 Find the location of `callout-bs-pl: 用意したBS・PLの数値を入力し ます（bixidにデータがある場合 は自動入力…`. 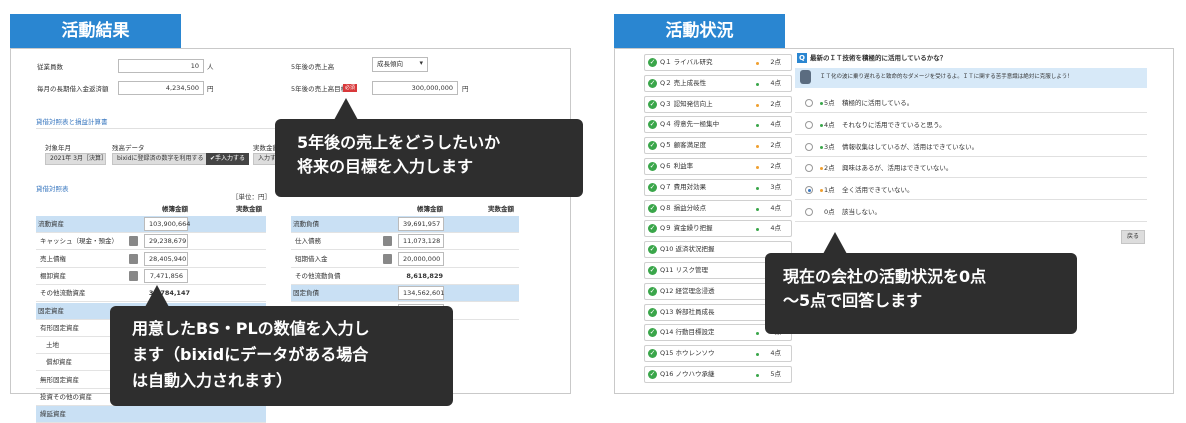

callout-bs-pl: 用意したBS・PLの数値を入力し ます（bixidにデータがある場合 は自動入力… is located at coordinates (281, 356).